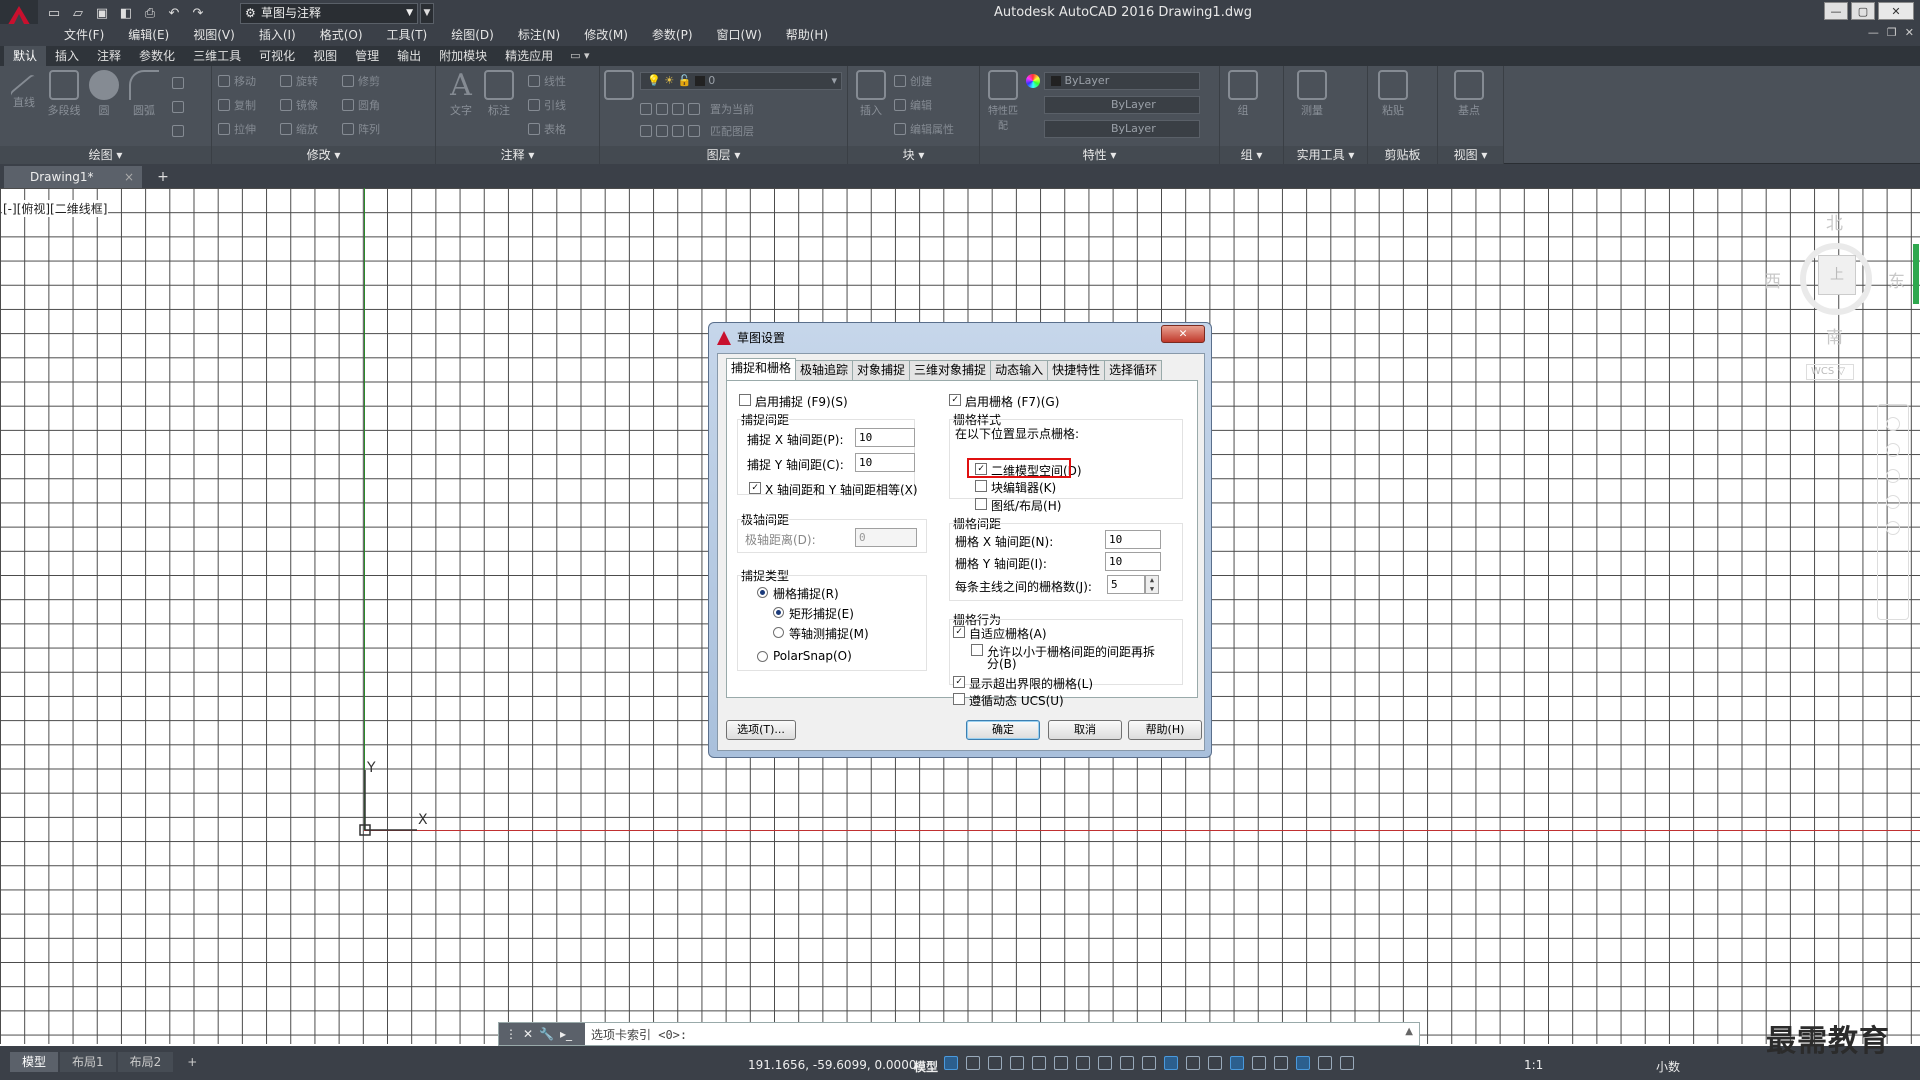  Describe the element at coordinates (1830, 372) in the screenshot. I see `wcs-dropdown: WCS ▽` at that location.